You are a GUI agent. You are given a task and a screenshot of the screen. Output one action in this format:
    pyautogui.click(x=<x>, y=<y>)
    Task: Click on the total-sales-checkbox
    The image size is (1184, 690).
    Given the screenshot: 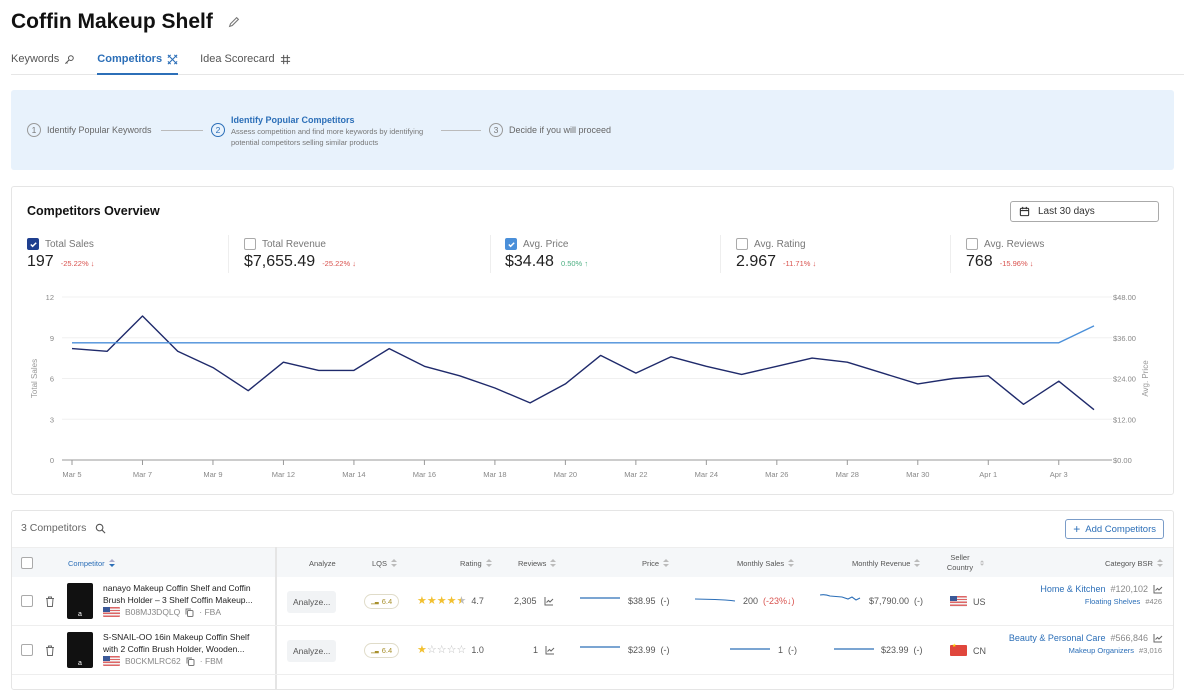 What is the action you would take?
    pyautogui.click(x=33, y=244)
    